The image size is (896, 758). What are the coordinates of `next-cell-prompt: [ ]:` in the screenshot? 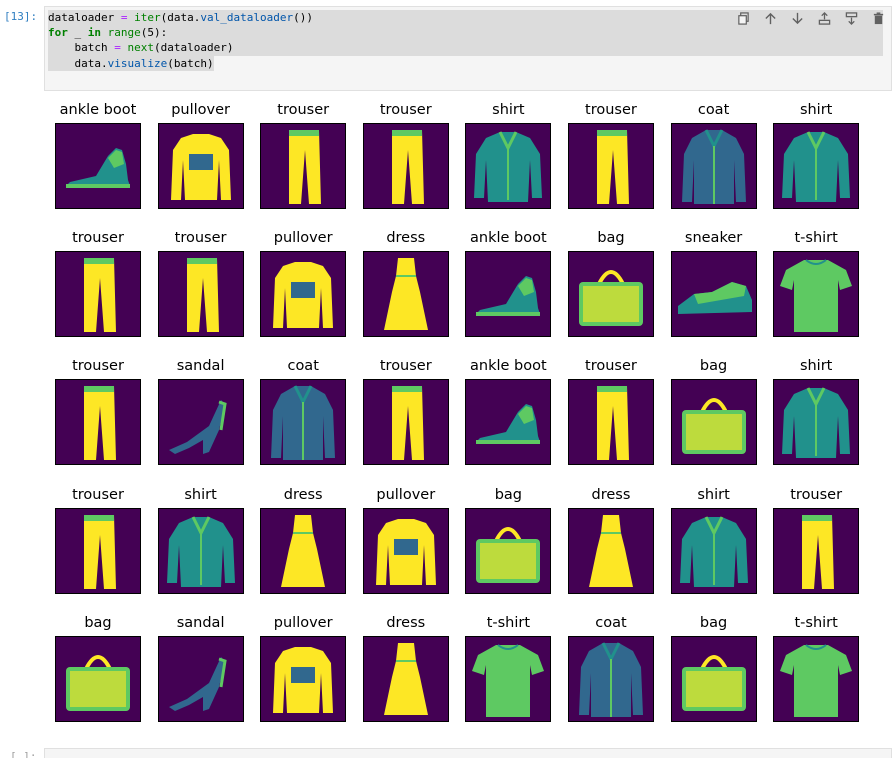 It's located at (23, 754).